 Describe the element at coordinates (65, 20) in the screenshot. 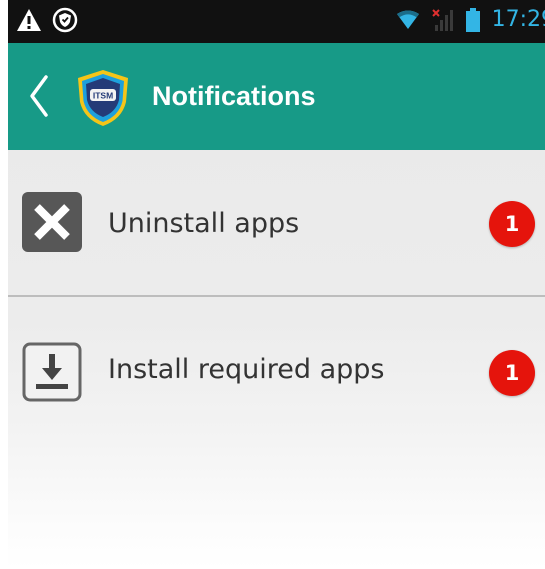

I see `shield-icon` at that location.